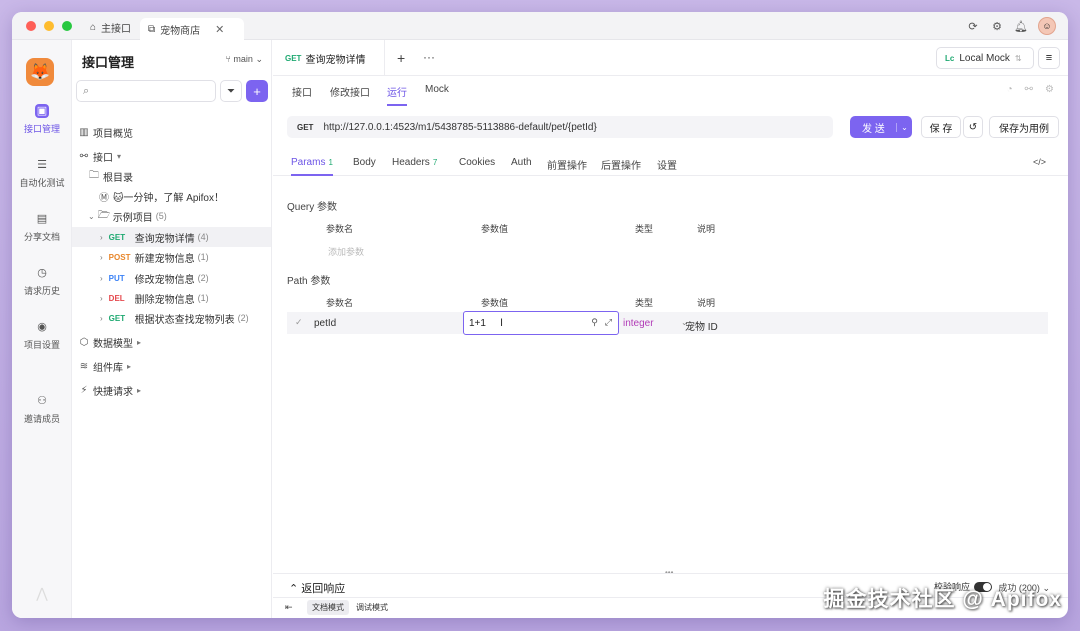 The image size is (1080, 631). What do you see at coordinates (146, 91) in the screenshot?
I see `search-input: ⌕` at bounding box center [146, 91].